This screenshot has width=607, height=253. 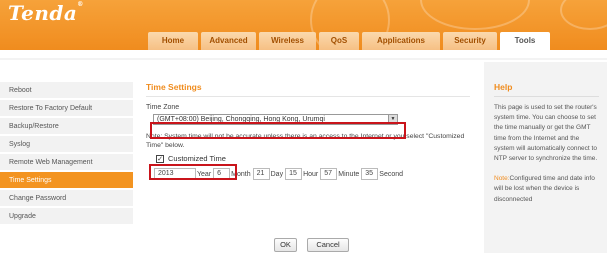 I want to click on sidebar-item-remote-web-management: Remote Web Management, so click(x=66, y=163).